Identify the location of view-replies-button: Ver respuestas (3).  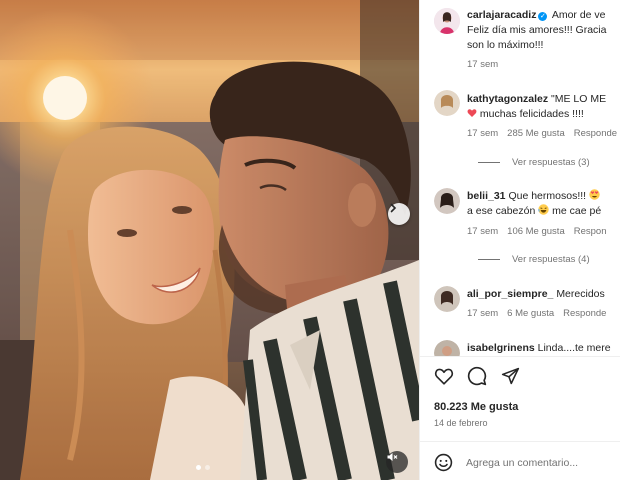
(534, 162).